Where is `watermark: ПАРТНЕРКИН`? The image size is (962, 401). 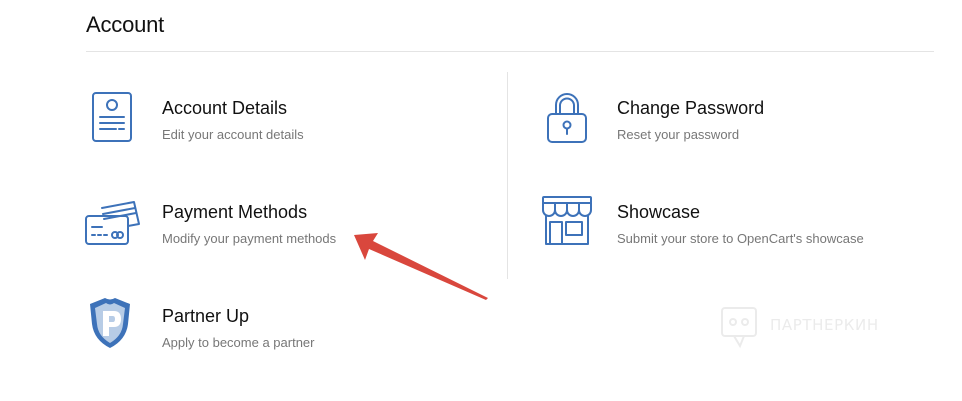
watermark: ПАРТНЕРКИН is located at coordinates (820, 328).